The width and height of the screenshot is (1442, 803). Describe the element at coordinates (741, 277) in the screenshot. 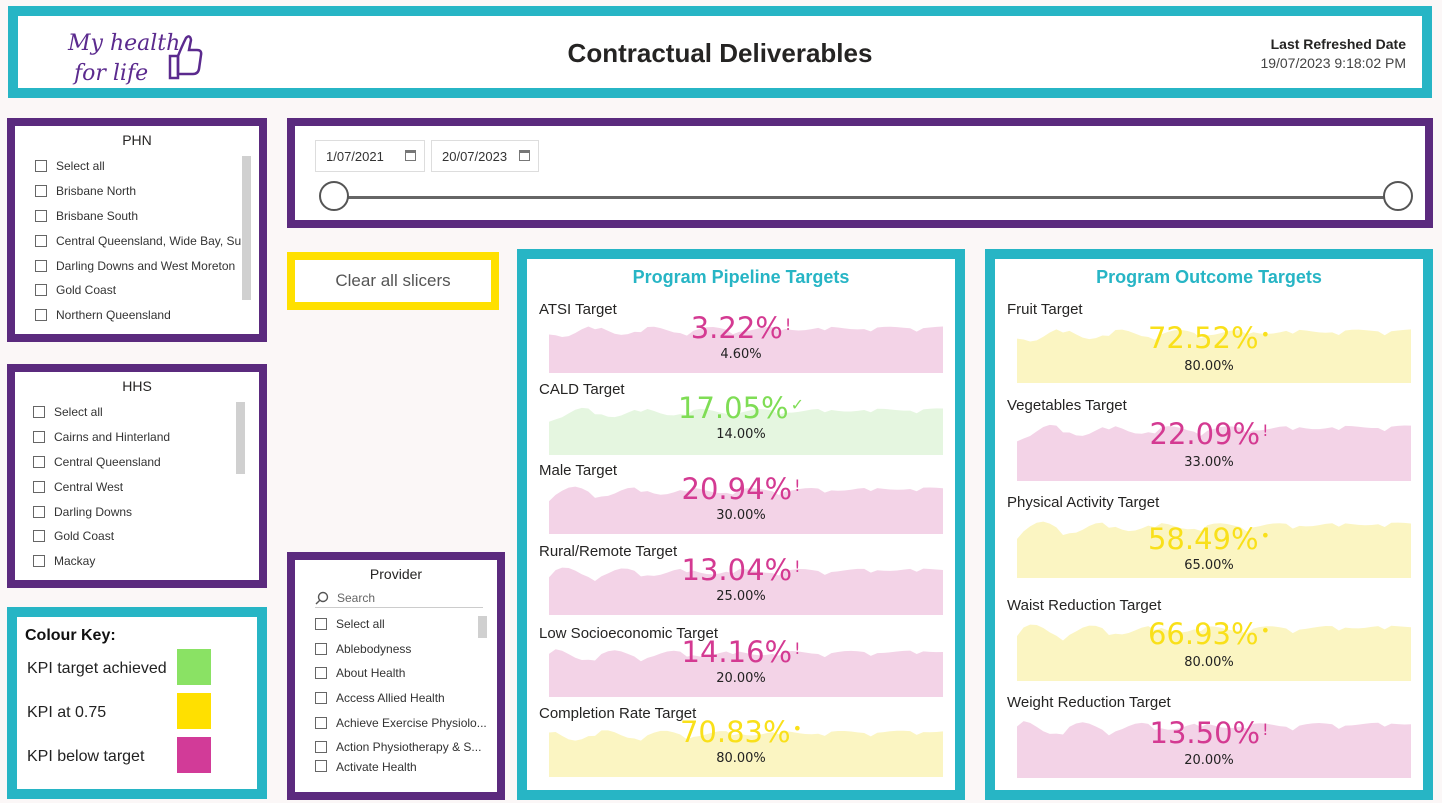

I see `pipeline-title: Program Pipeline Targets` at that location.